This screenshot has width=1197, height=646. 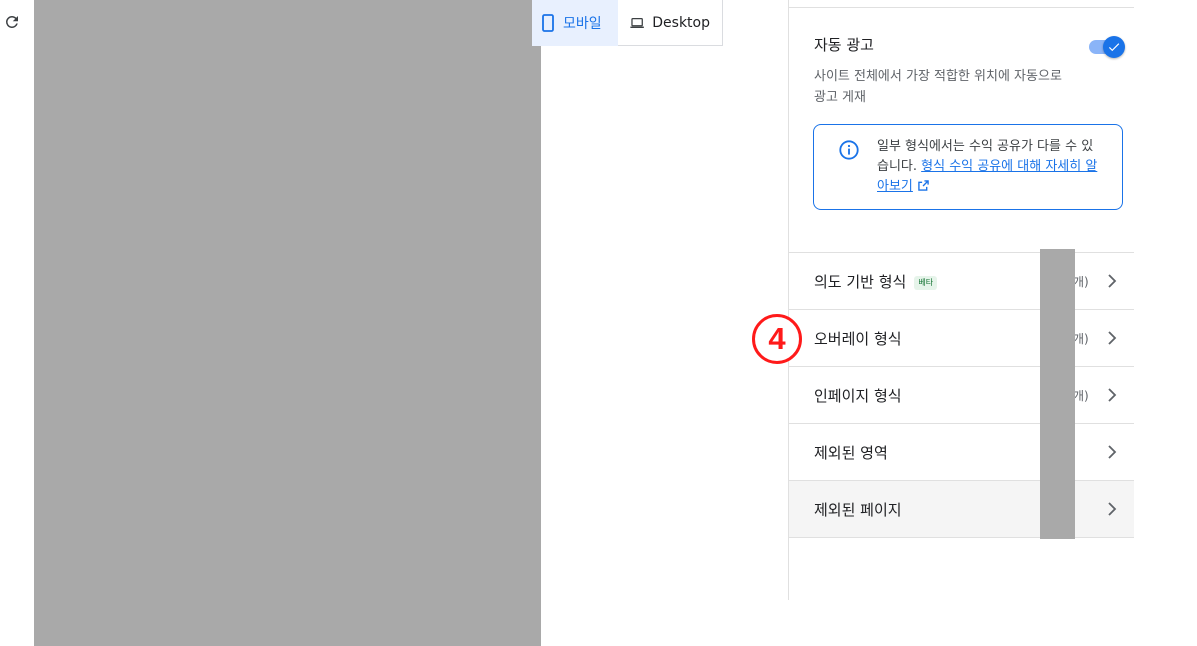 What do you see at coordinates (582, 24) in the screenshot?
I see `mobile-device-label: 모바일` at bounding box center [582, 24].